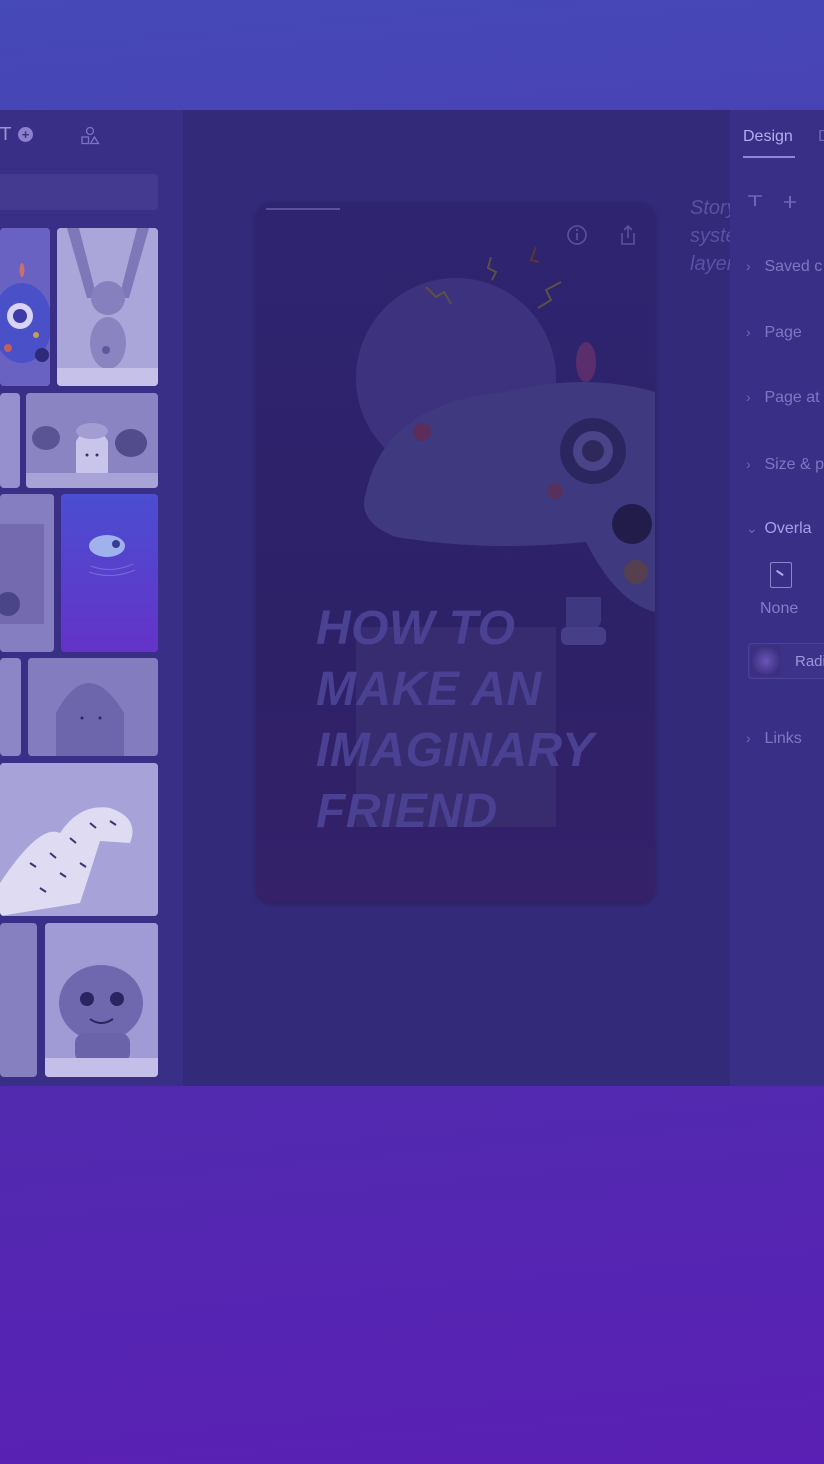  I want to click on section-label: Size & p, so click(794, 464).